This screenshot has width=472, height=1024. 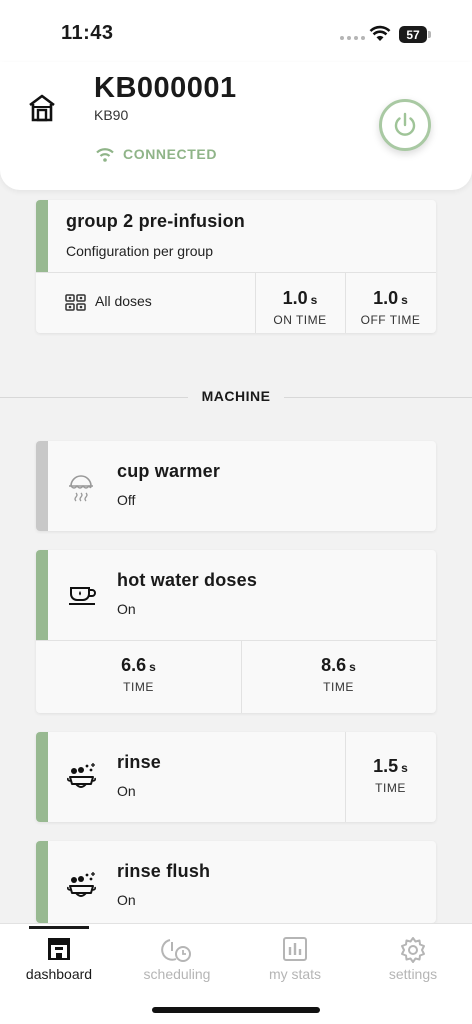 What do you see at coordinates (390, 307) in the screenshot?
I see `off-time-value: 1.0 s OFF TIME` at bounding box center [390, 307].